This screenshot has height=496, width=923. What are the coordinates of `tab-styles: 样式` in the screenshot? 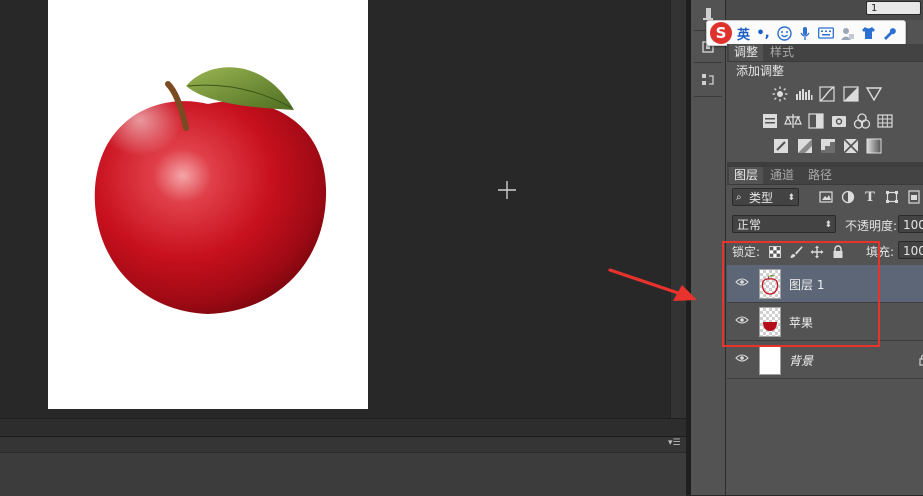 It's located at (782, 52).